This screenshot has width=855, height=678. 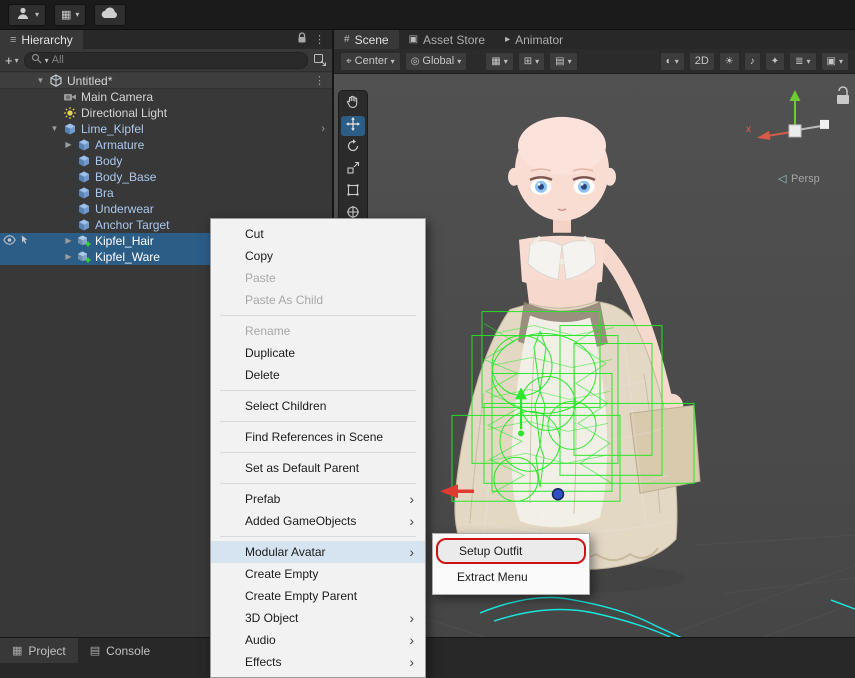 I want to click on menu-item-label: Duplicate, so click(x=270, y=353).